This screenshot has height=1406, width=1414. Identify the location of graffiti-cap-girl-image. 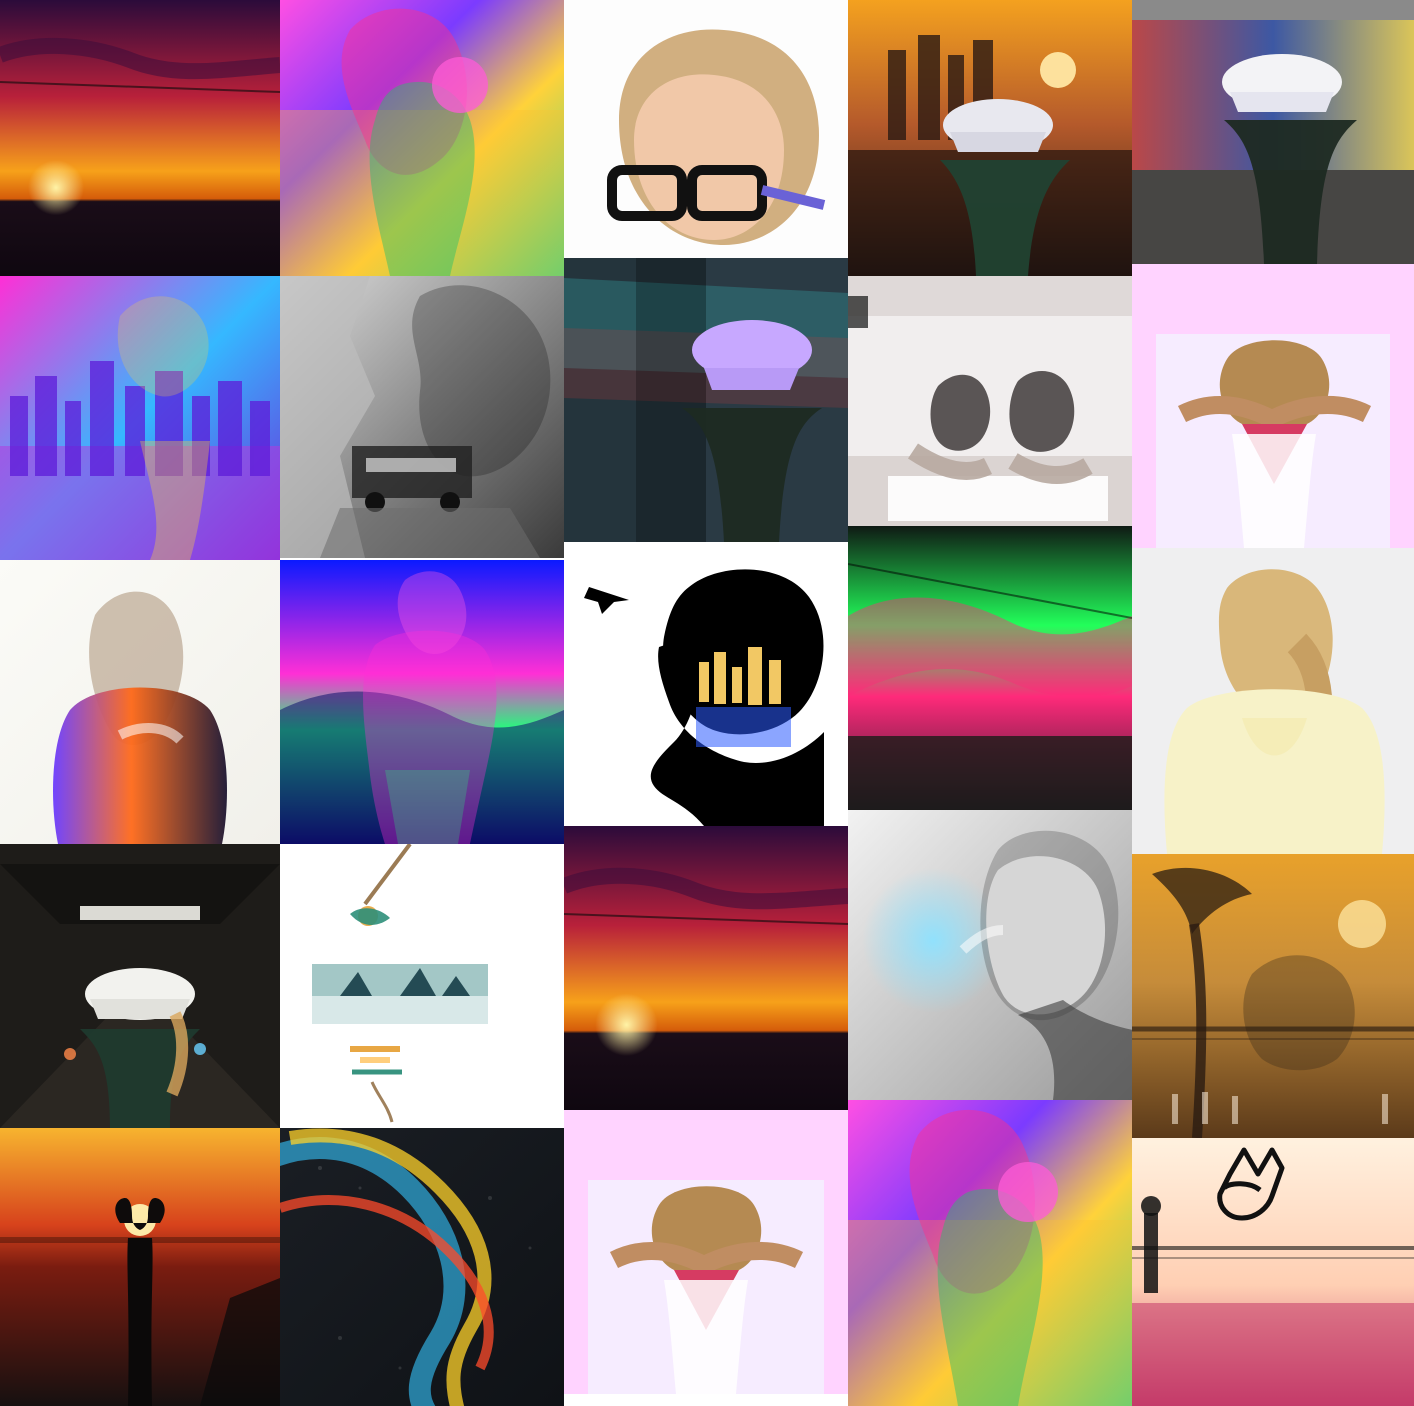
(1273, 132).